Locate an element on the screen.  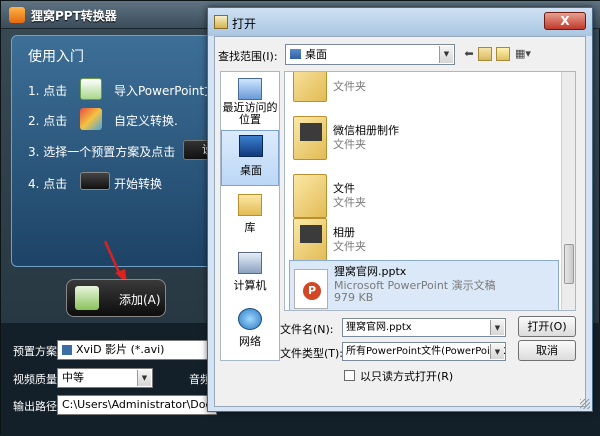
place-recent: 最近访问的位置 is located at coordinates (250, 102).